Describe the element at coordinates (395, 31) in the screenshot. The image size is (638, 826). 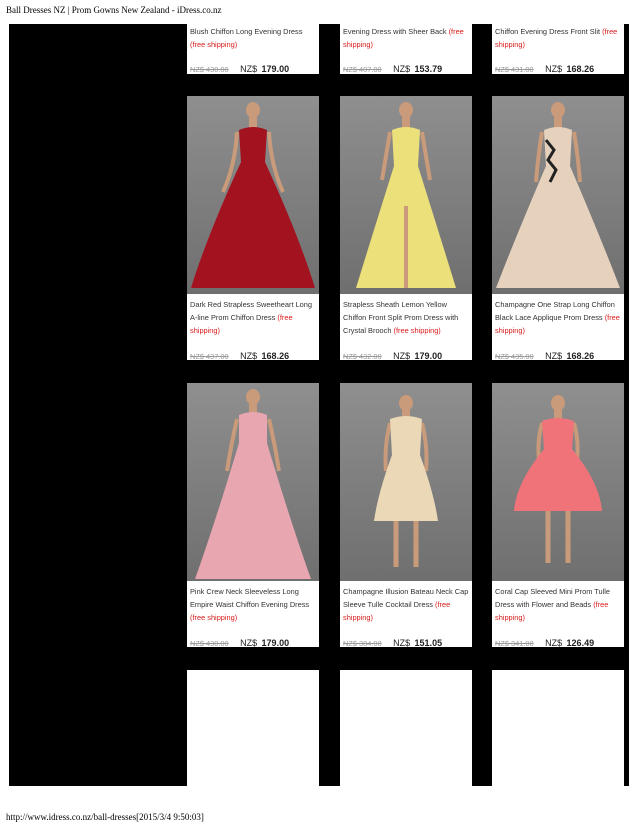
I see `product-name: Evening Dress with Sheer Back` at that location.